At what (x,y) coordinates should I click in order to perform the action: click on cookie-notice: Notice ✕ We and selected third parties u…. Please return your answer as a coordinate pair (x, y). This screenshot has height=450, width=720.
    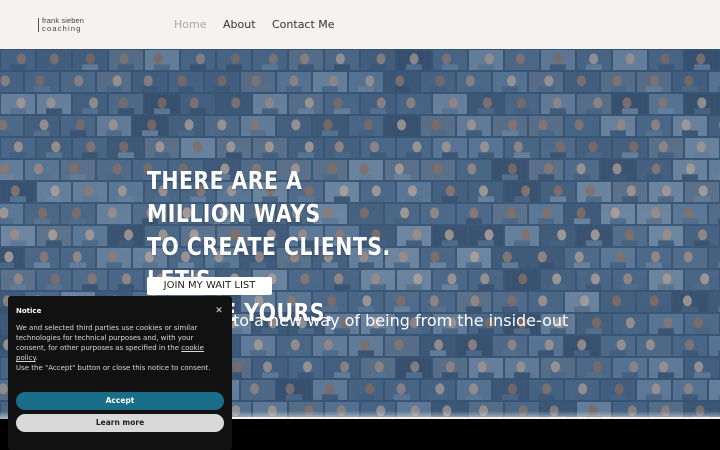
    Looking at the image, I should click on (120, 373).